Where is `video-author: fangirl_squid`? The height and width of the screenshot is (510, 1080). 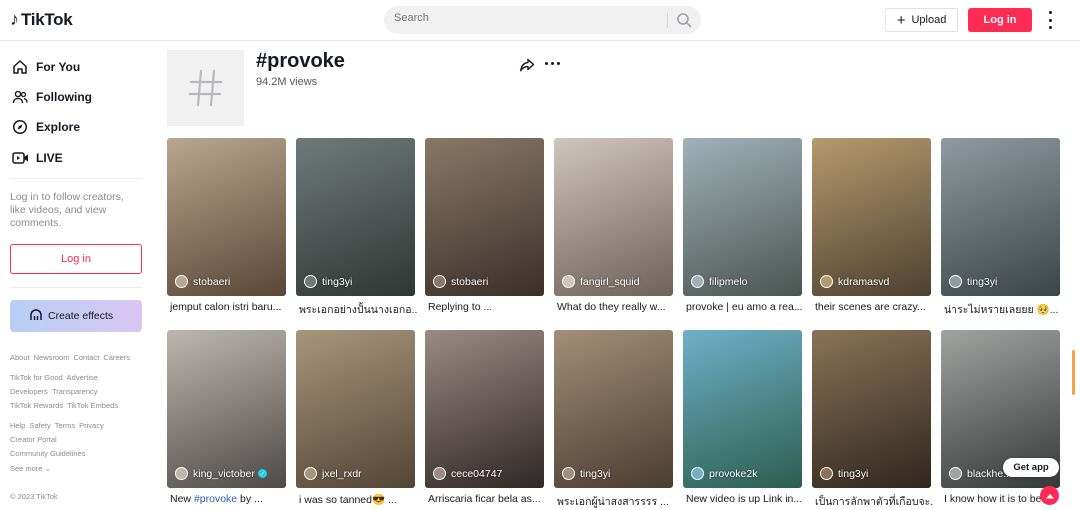 video-author: fangirl_squid is located at coordinates (601, 281).